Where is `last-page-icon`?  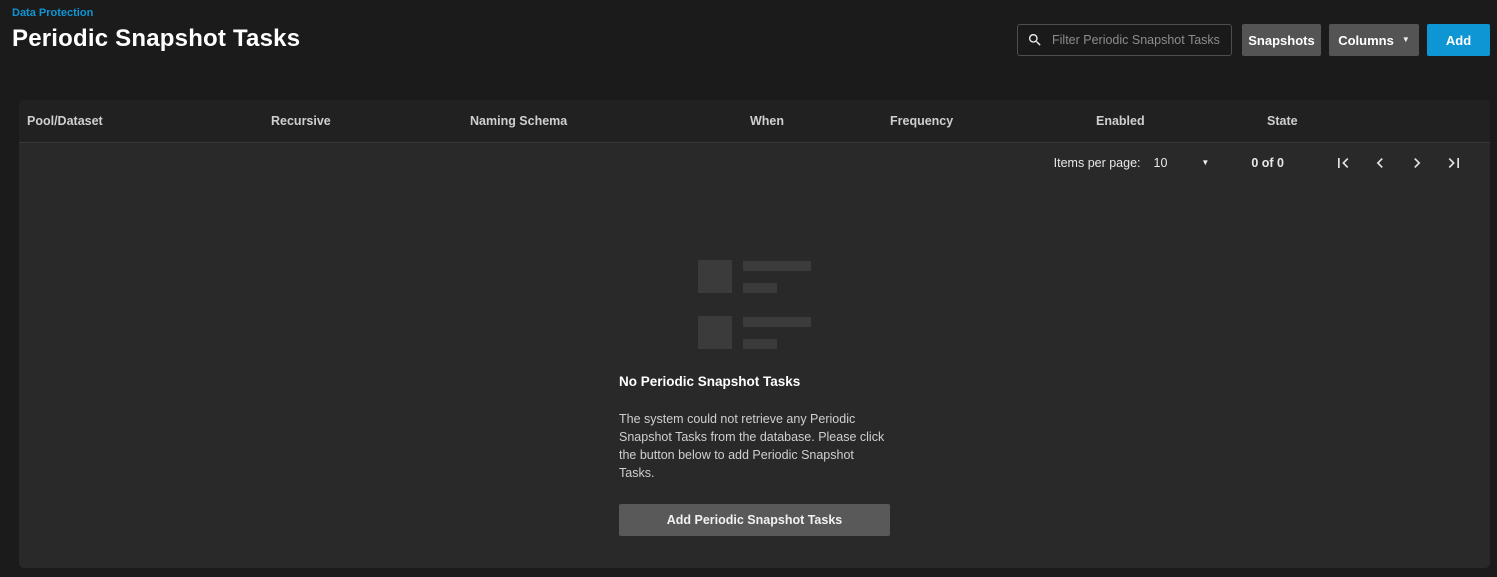 last-page-icon is located at coordinates (1453, 162).